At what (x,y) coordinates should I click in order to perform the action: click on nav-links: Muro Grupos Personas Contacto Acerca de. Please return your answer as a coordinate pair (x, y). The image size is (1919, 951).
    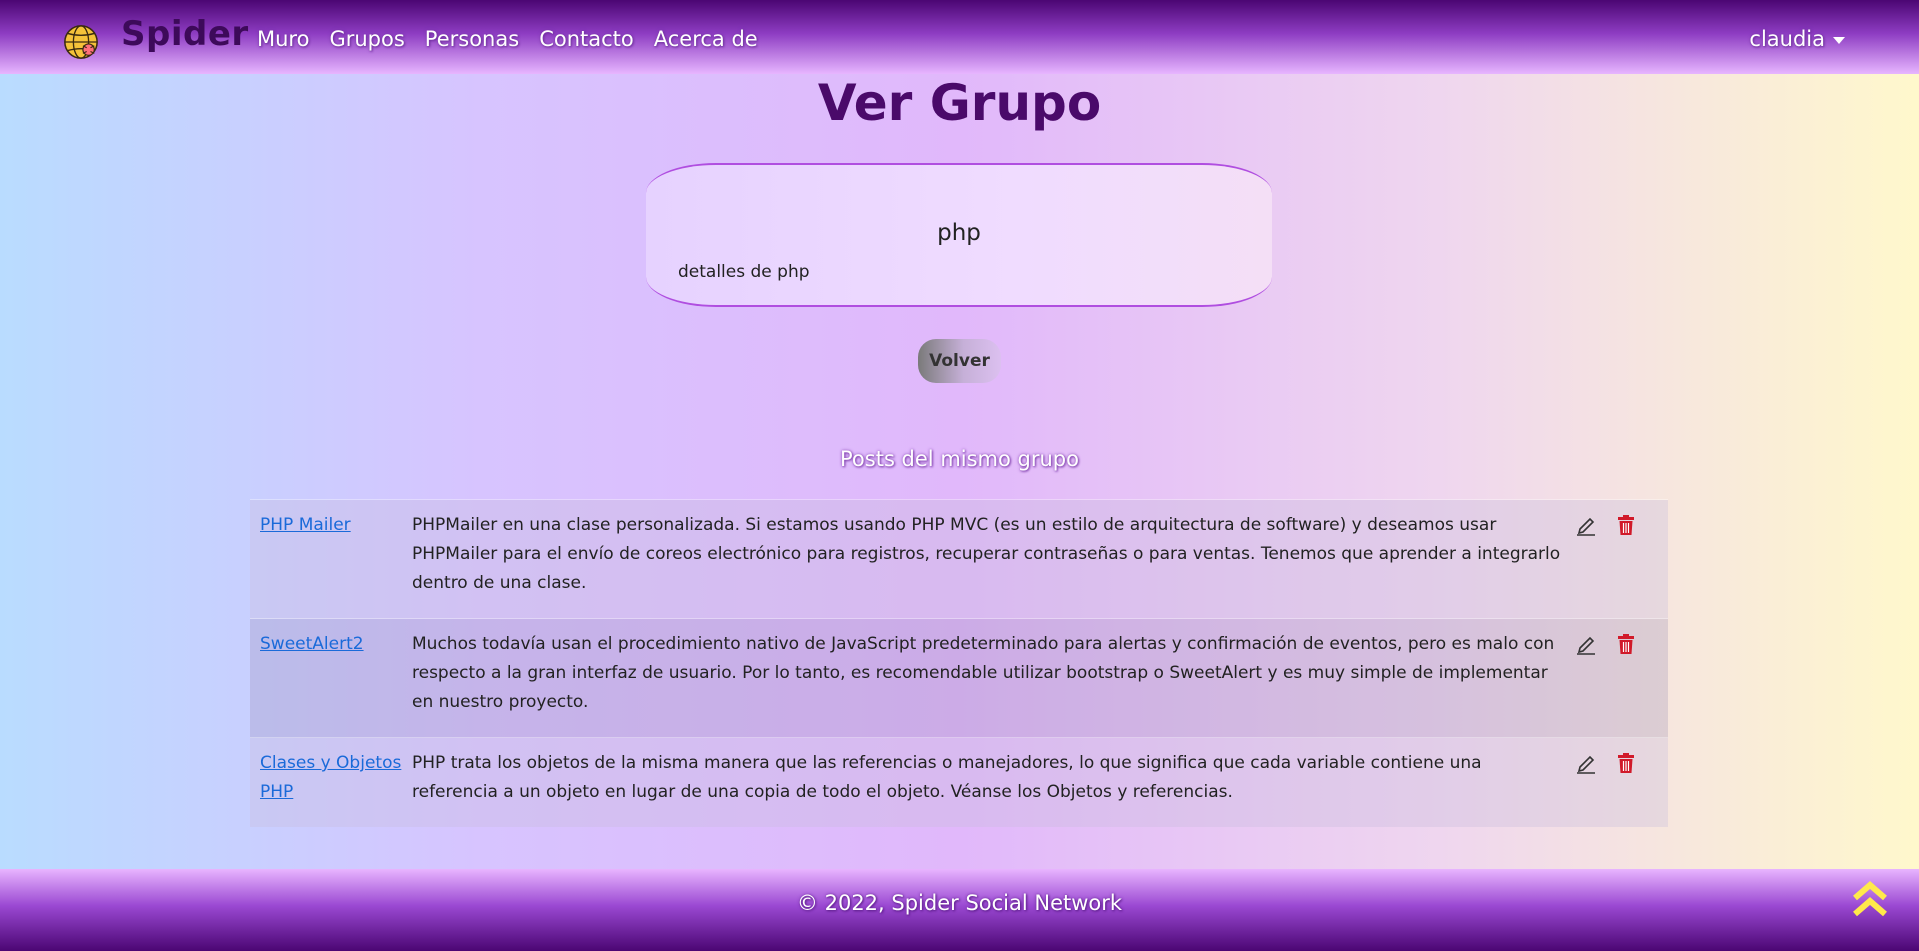
    Looking at the image, I should click on (507, 39).